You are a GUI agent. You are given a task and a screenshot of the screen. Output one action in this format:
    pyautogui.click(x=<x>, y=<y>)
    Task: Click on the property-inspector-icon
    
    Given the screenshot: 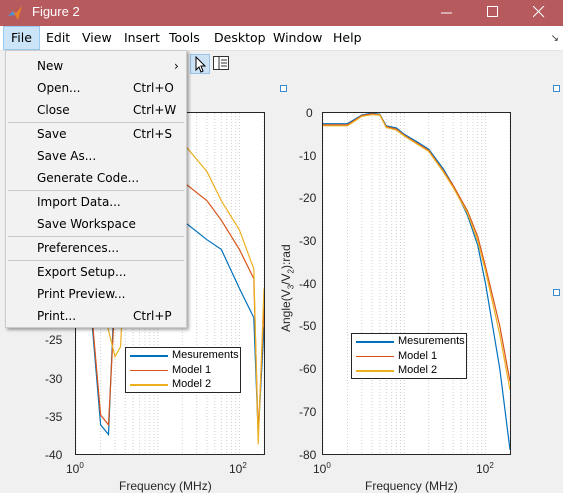 What is the action you would take?
    pyautogui.click(x=221, y=63)
    